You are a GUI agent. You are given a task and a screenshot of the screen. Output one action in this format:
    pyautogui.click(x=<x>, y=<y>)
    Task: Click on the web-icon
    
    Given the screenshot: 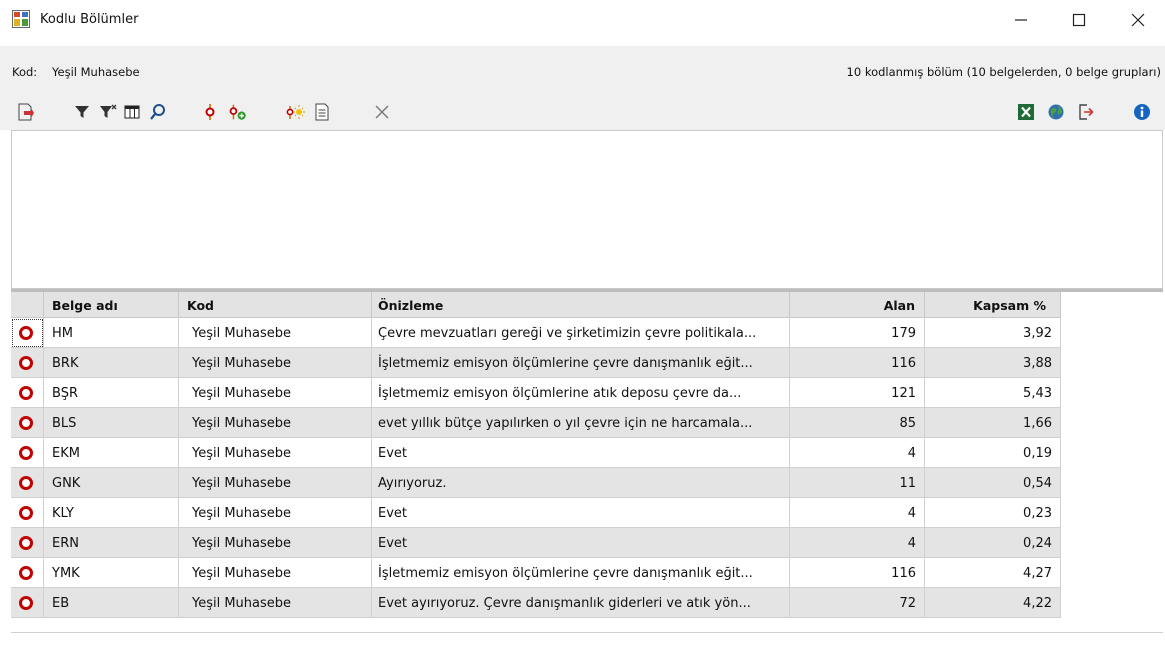 What is the action you would take?
    pyautogui.click(x=1056, y=112)
    